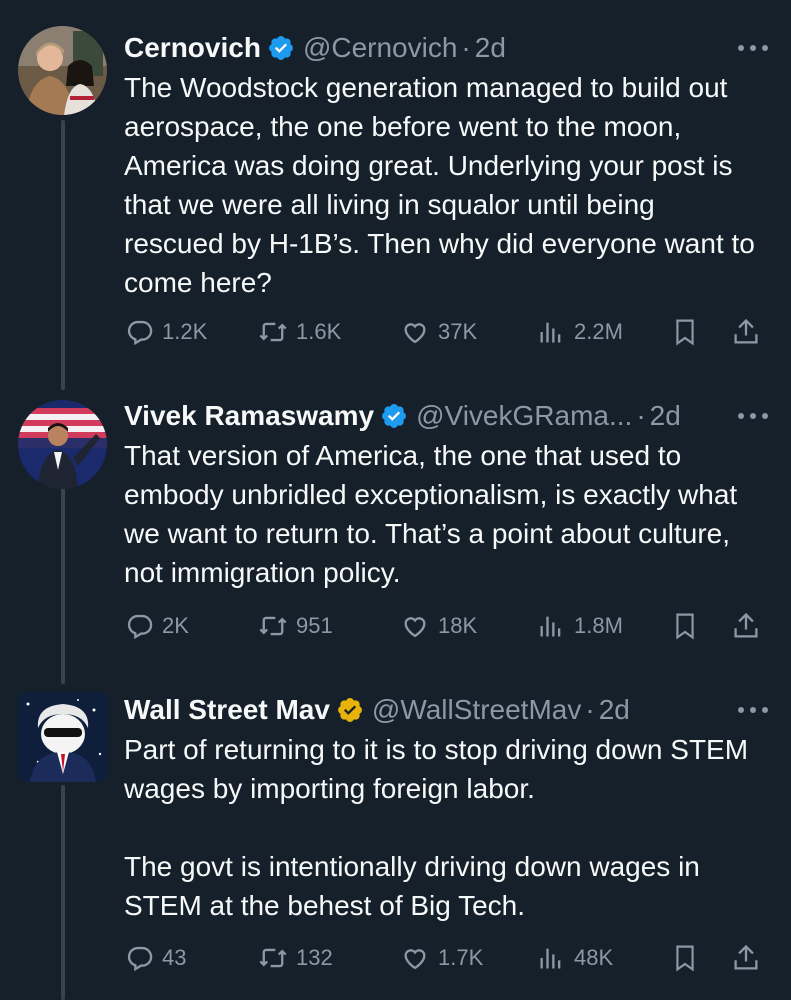  I want to click on author-handle: @WallStreetMav, so click(476, 710).